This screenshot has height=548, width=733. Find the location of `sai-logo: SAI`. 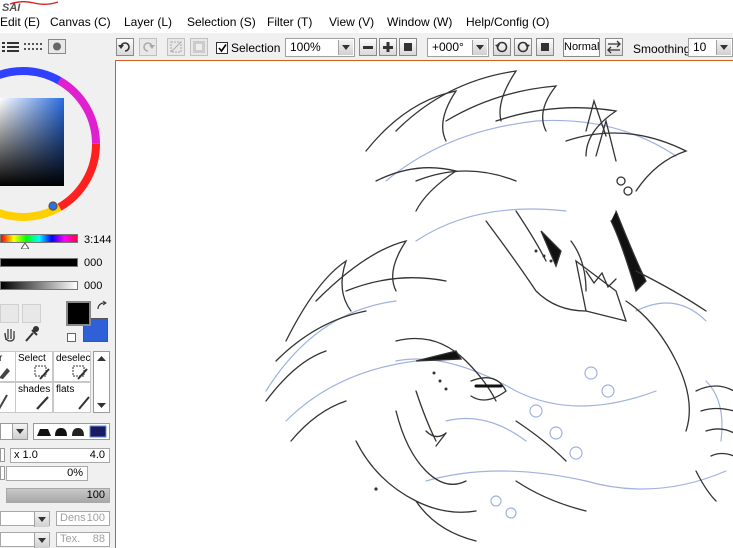

sai-logo: SAI is located at coordinates (30, 6).